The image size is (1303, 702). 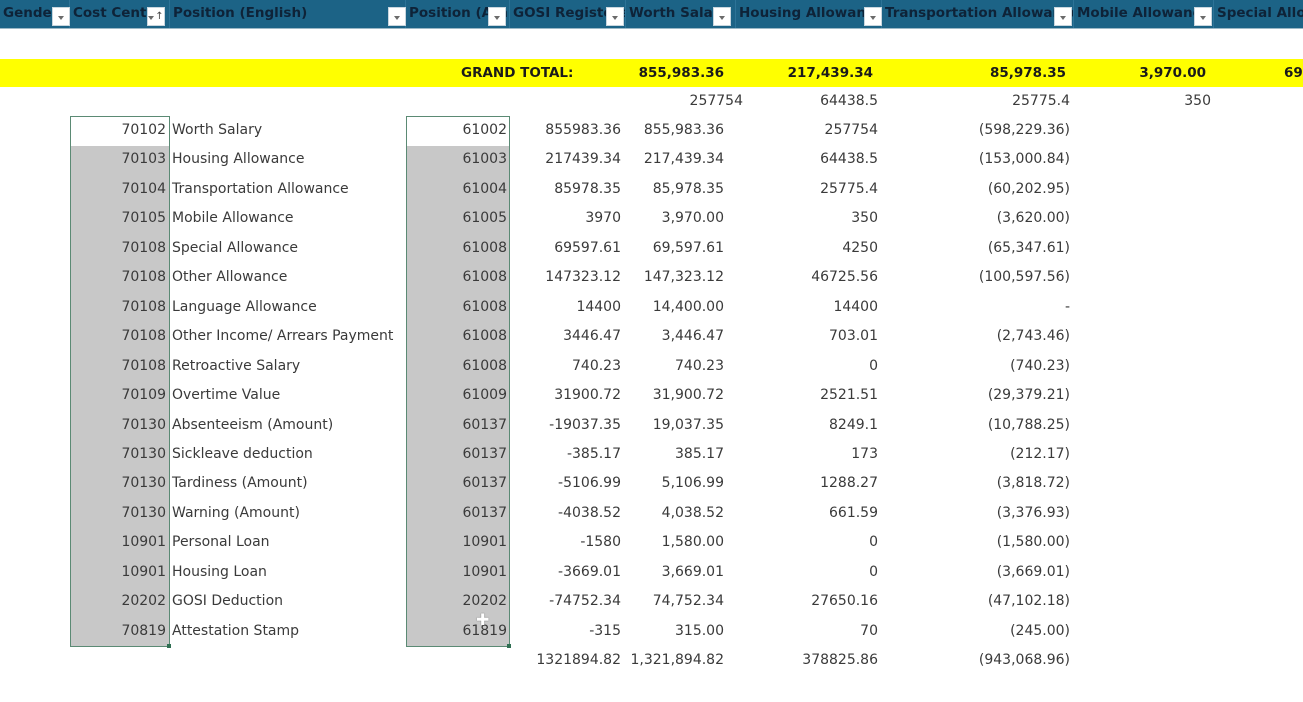 I want to click on formatted-amount-cell: 385.17, so click(x=672, y=454).